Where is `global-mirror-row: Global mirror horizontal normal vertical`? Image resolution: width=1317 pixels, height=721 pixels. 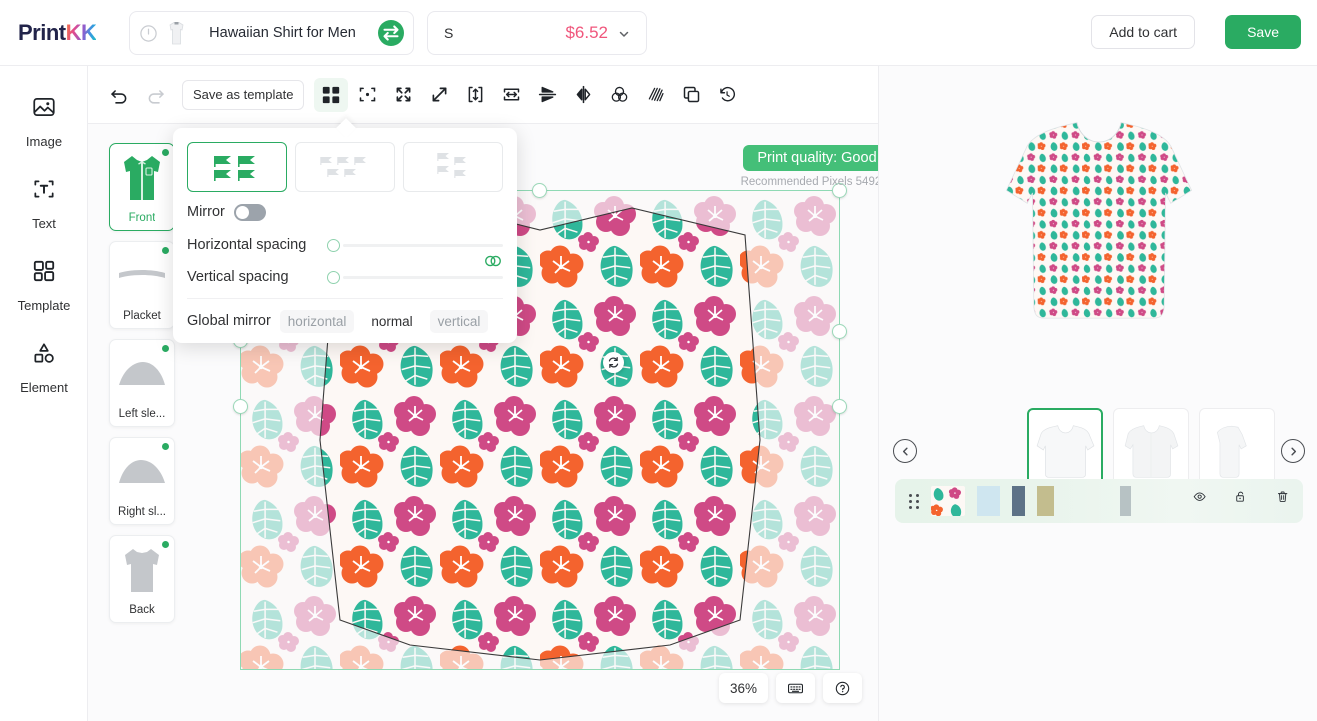
global-mirror-row: Global mirror horizontal normal vertical is located at coordinates (345, 321).